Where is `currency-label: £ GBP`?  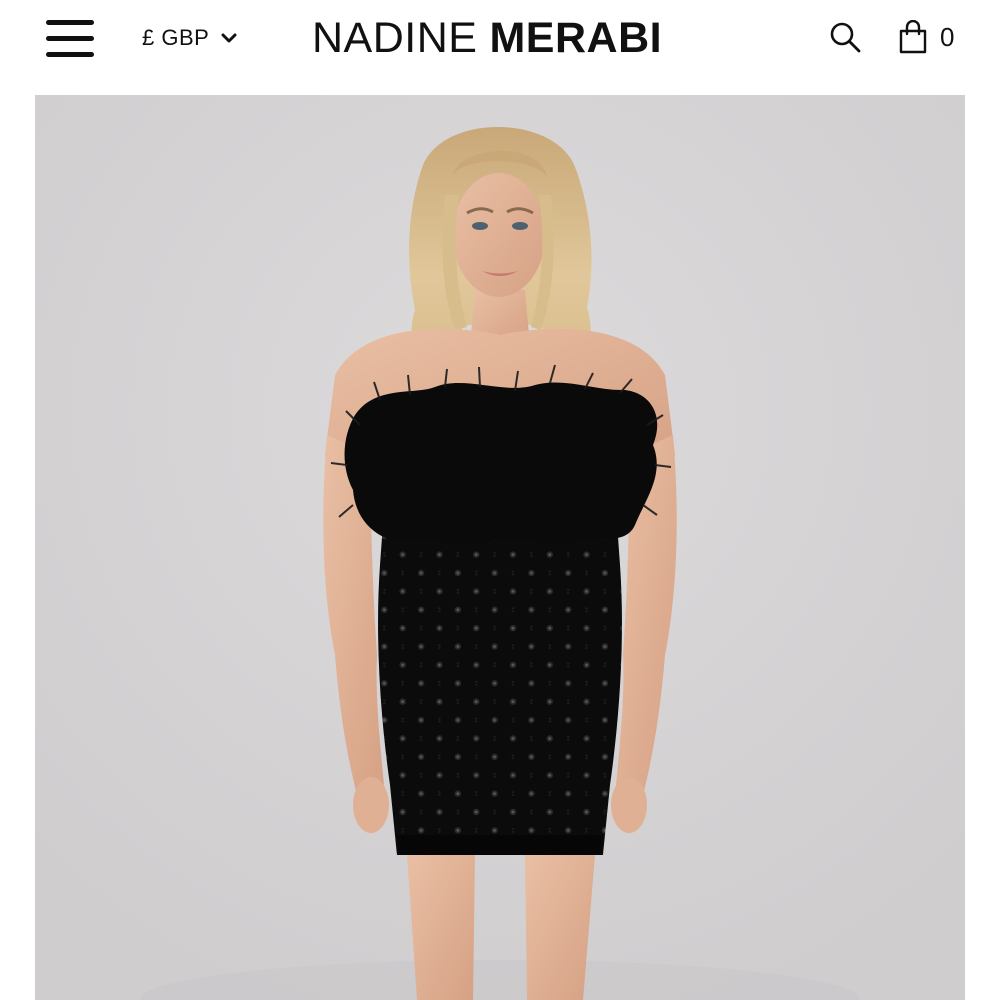
currency-label: £ GBP is located at coordinates (176, 37).